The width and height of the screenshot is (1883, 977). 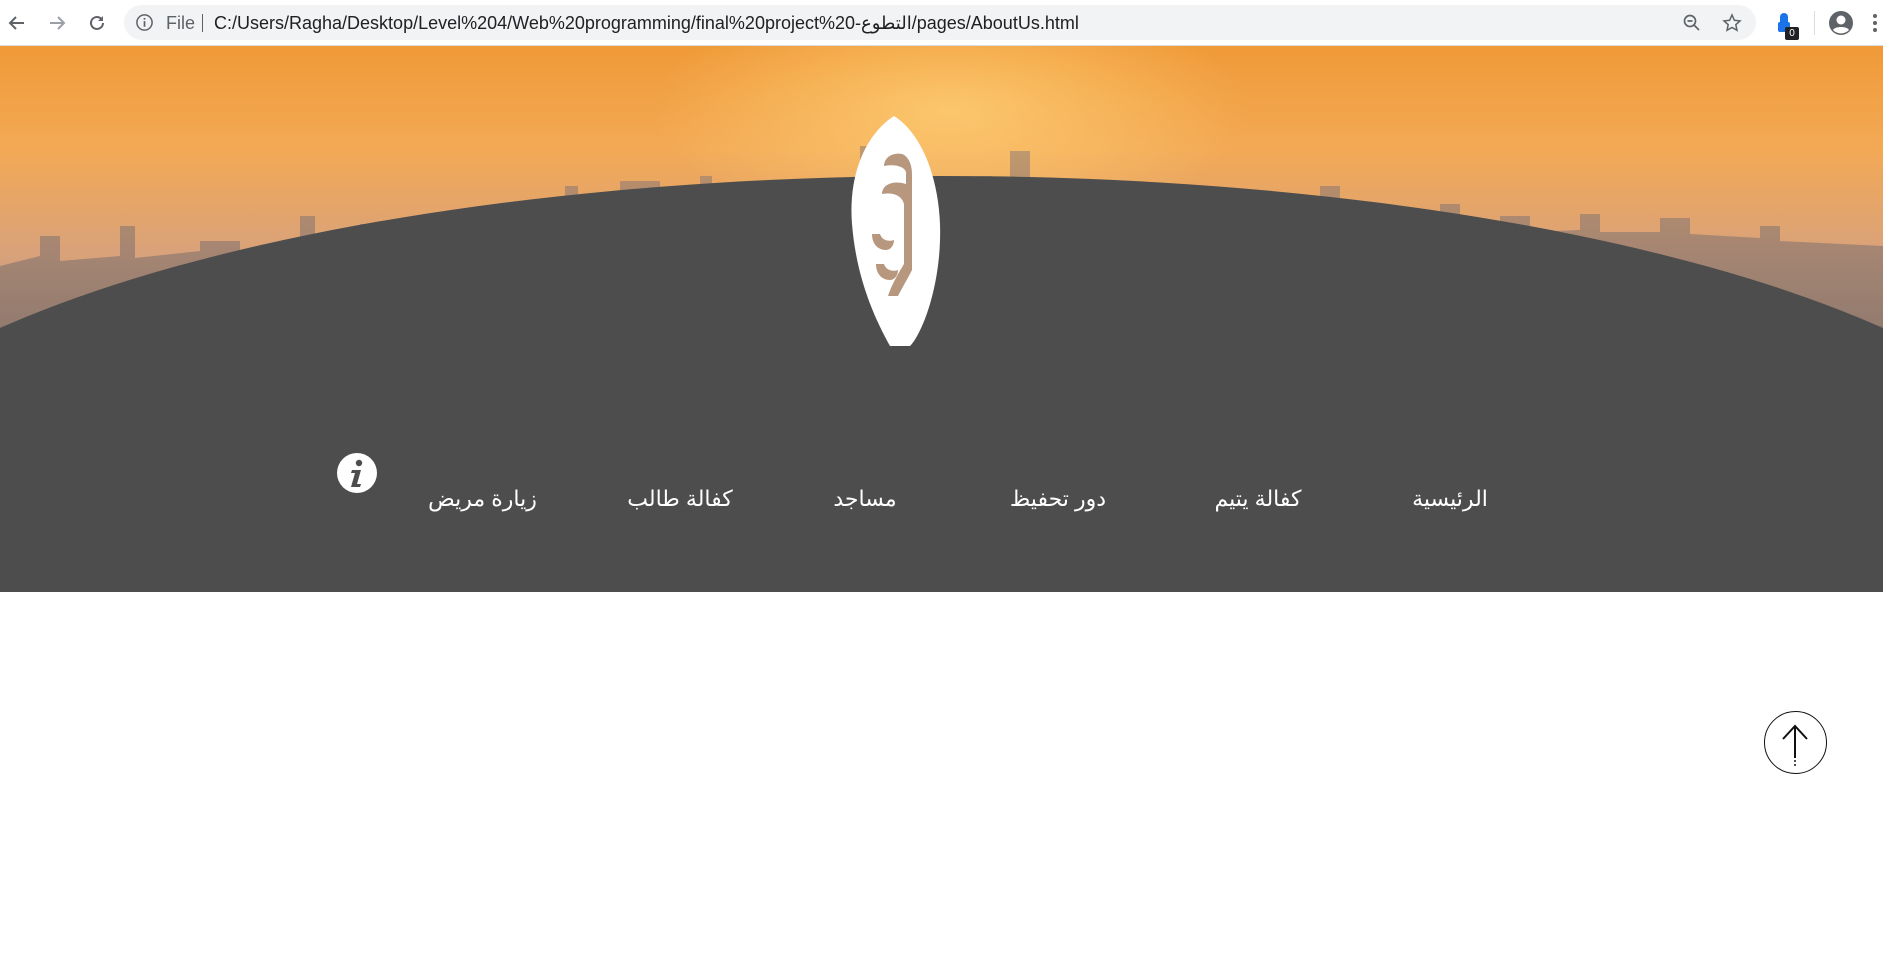 I want to click on zoom-out-icon, so click(x=1692, y=23).